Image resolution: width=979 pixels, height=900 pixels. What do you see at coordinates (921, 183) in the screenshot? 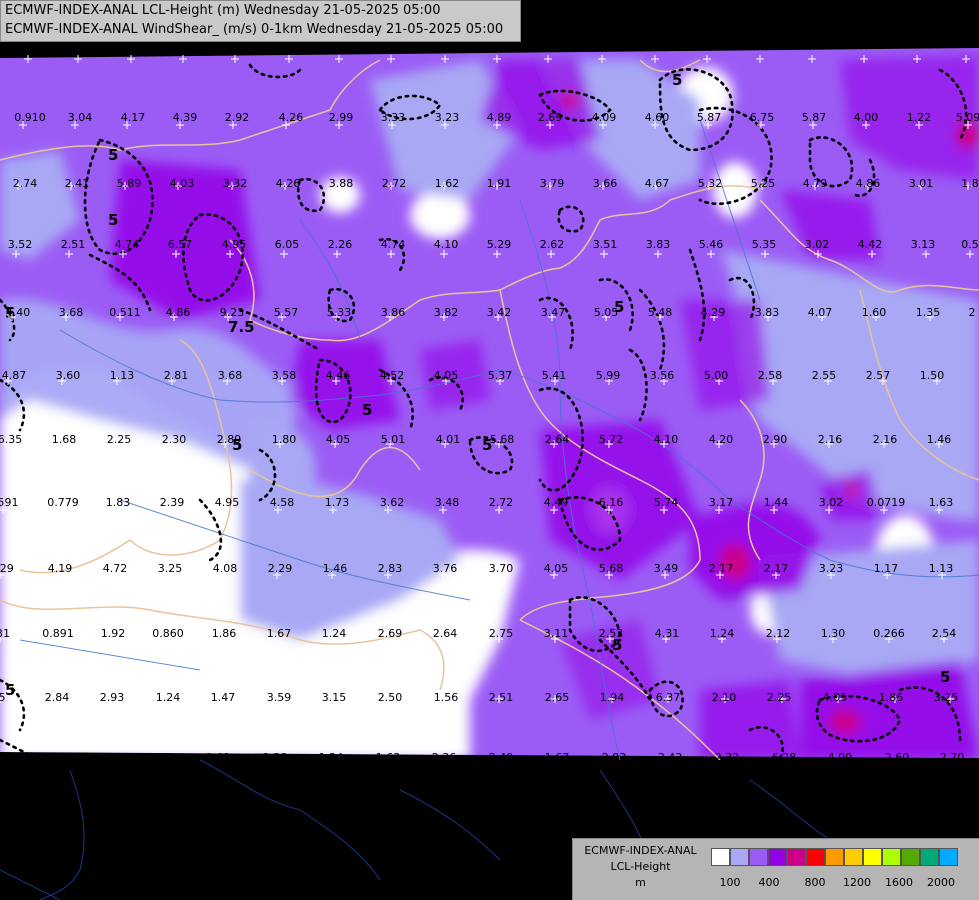
I see `grid-value-label: 3.01` at bounding box center [921, 183].